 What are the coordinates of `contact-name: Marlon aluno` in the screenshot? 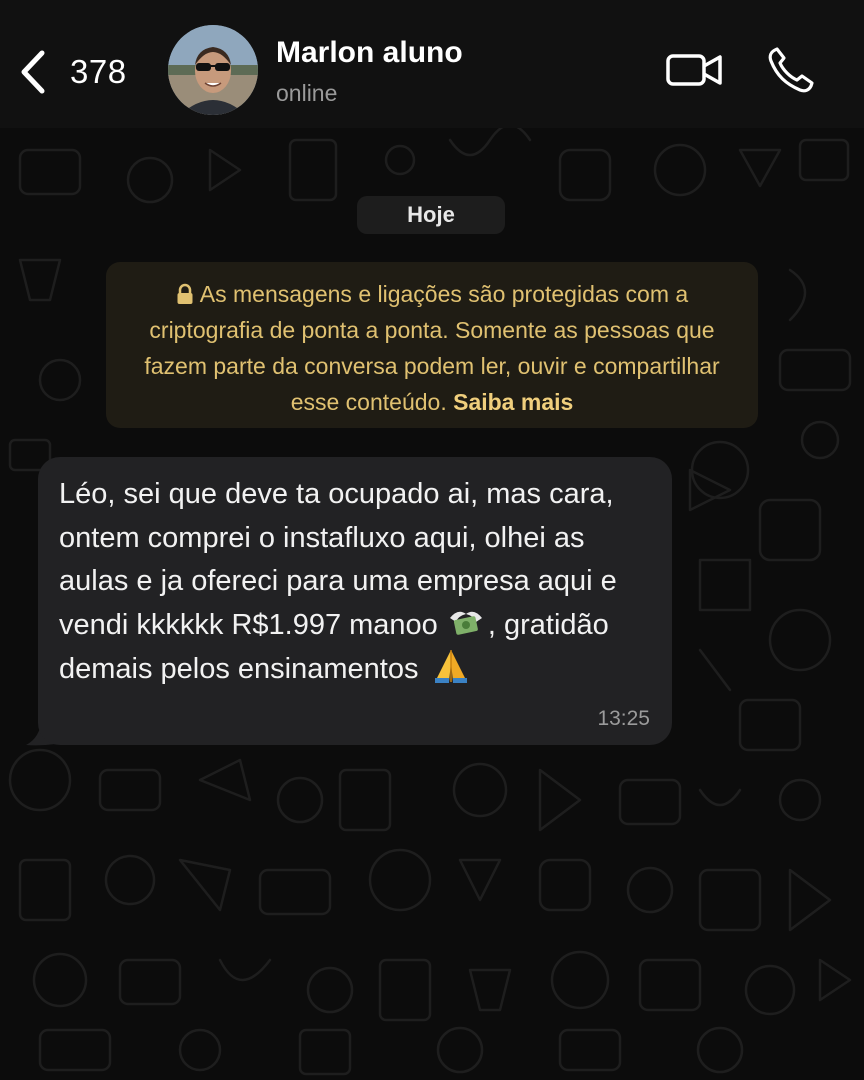 It's located at (369, 53).